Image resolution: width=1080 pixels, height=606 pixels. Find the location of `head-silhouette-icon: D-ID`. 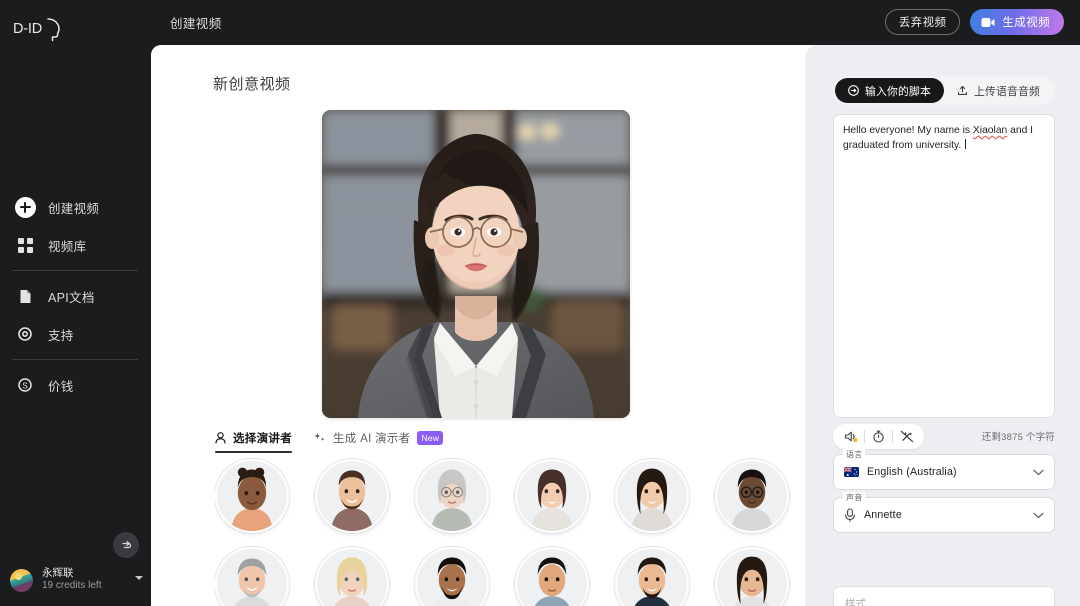

head-silhouette-icon: D-ID is located at coordinates (36, 30).